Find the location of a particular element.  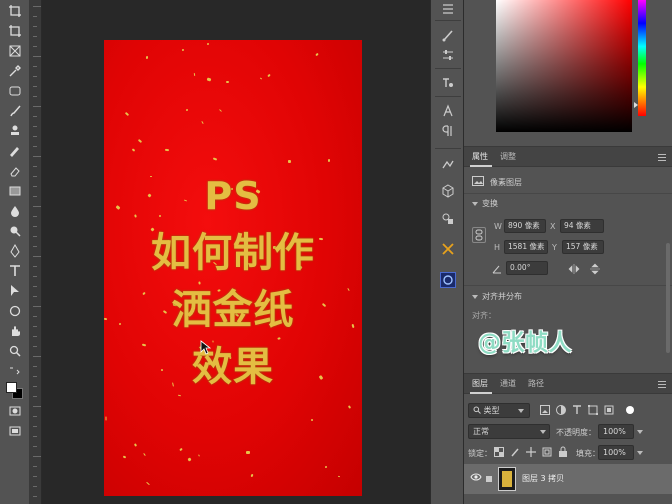

filter-type-icon is located at coordinates (577, 410).